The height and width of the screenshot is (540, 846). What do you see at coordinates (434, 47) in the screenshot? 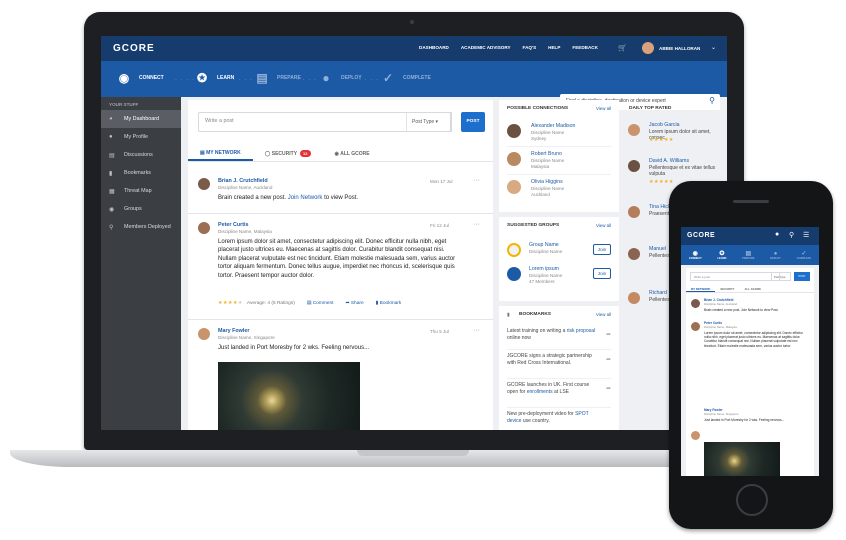
I see `nav-dashboard: DASHBOARD` at bounding box center [434, 47].